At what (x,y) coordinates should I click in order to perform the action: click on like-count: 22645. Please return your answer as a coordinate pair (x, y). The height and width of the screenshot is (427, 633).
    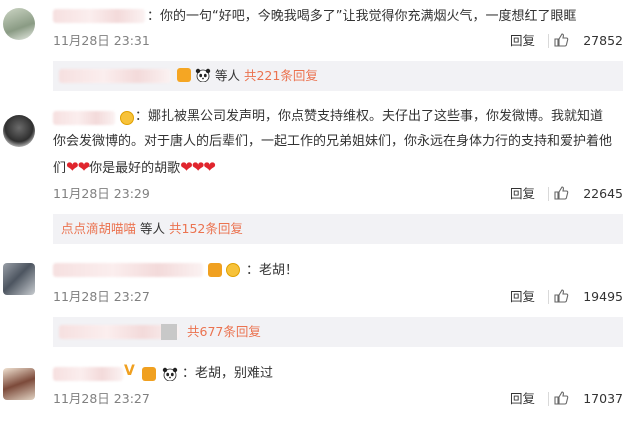
    Looking at the image, I should click on (603, 193).